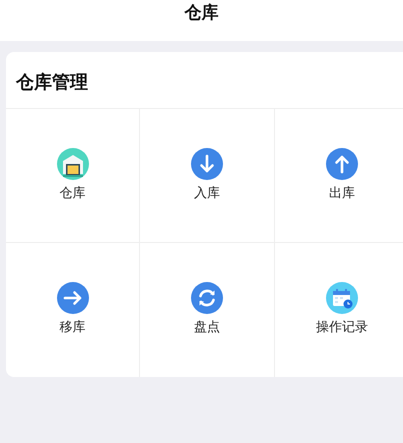  Describe the element at coordinates (342, 328) in the screenshot. I see `tile-label: 操作记录` at that location.